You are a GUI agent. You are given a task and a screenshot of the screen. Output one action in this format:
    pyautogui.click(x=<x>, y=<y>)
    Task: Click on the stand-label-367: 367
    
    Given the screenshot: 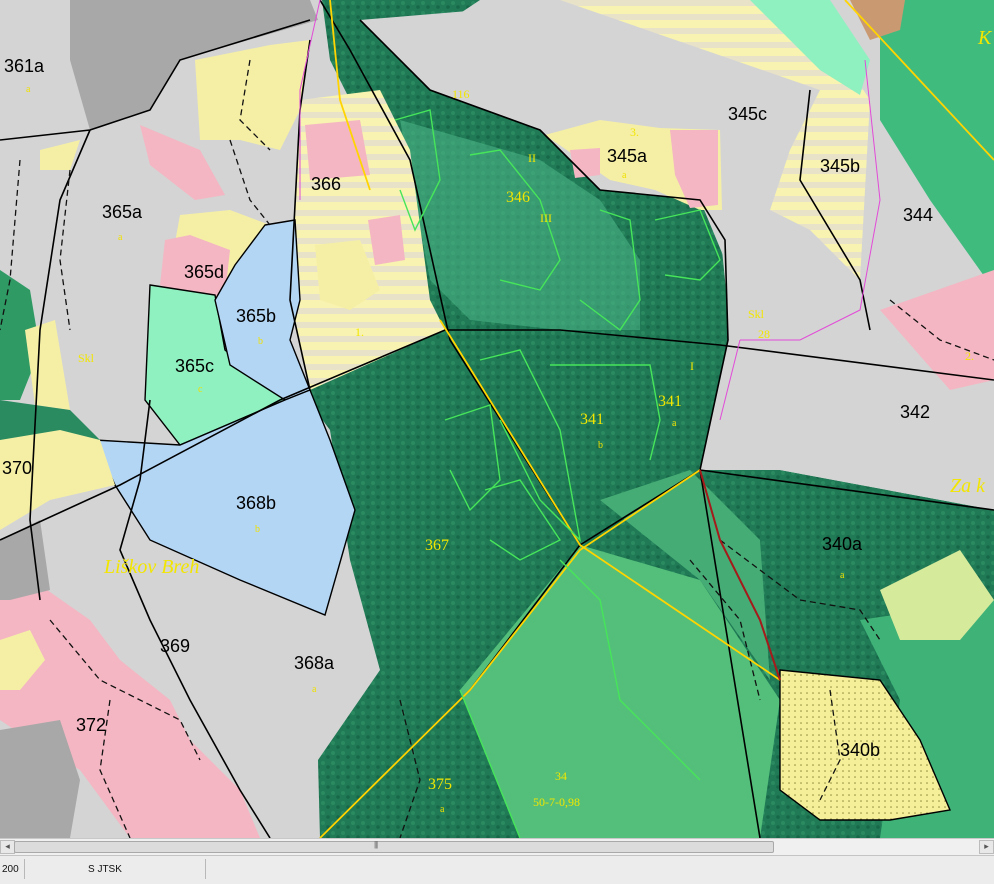 What is the action you would take?
    pyautogui.click(x=437, y=545)
    